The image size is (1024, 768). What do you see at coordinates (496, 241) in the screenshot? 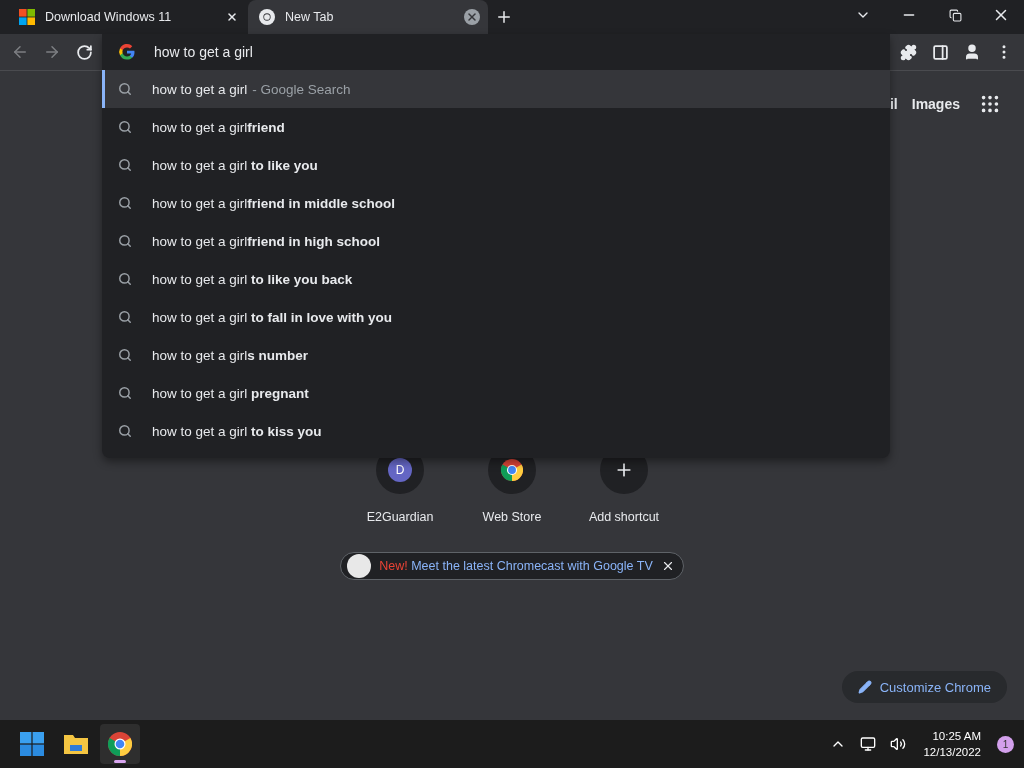
I see `suggestion-item: how to get a girlfriend in high school` at bounding box center [496, 241].